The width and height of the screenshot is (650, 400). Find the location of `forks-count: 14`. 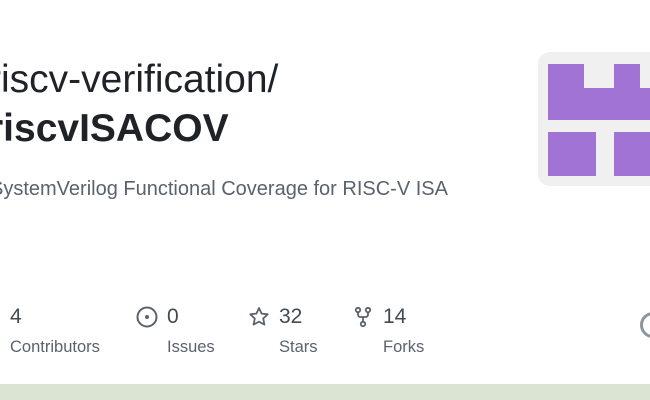

forks-count: 14 is located at coordinates (395, 316).